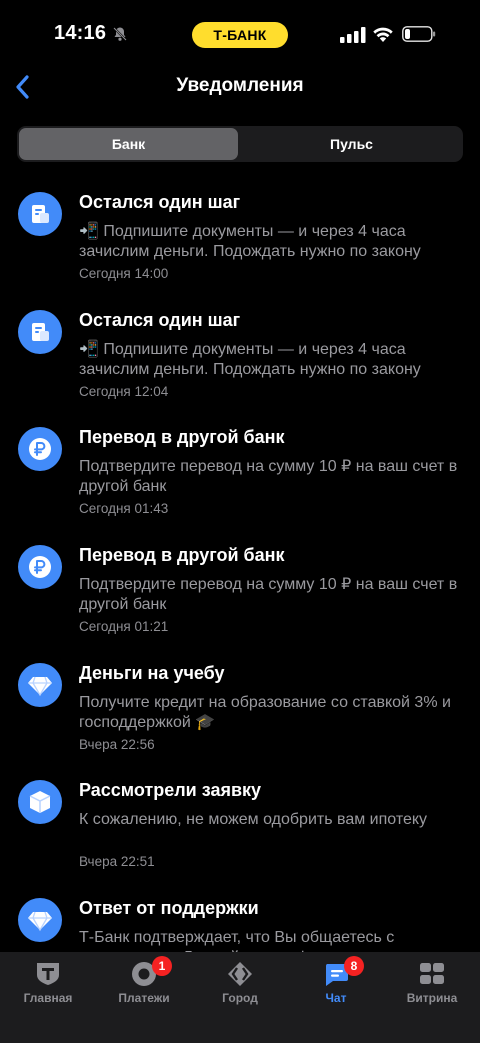  What do you see at coordinates (336, 987) in the screenshot?
I see `tab-chat: 8 Чат` at bounding box center [336, 987].